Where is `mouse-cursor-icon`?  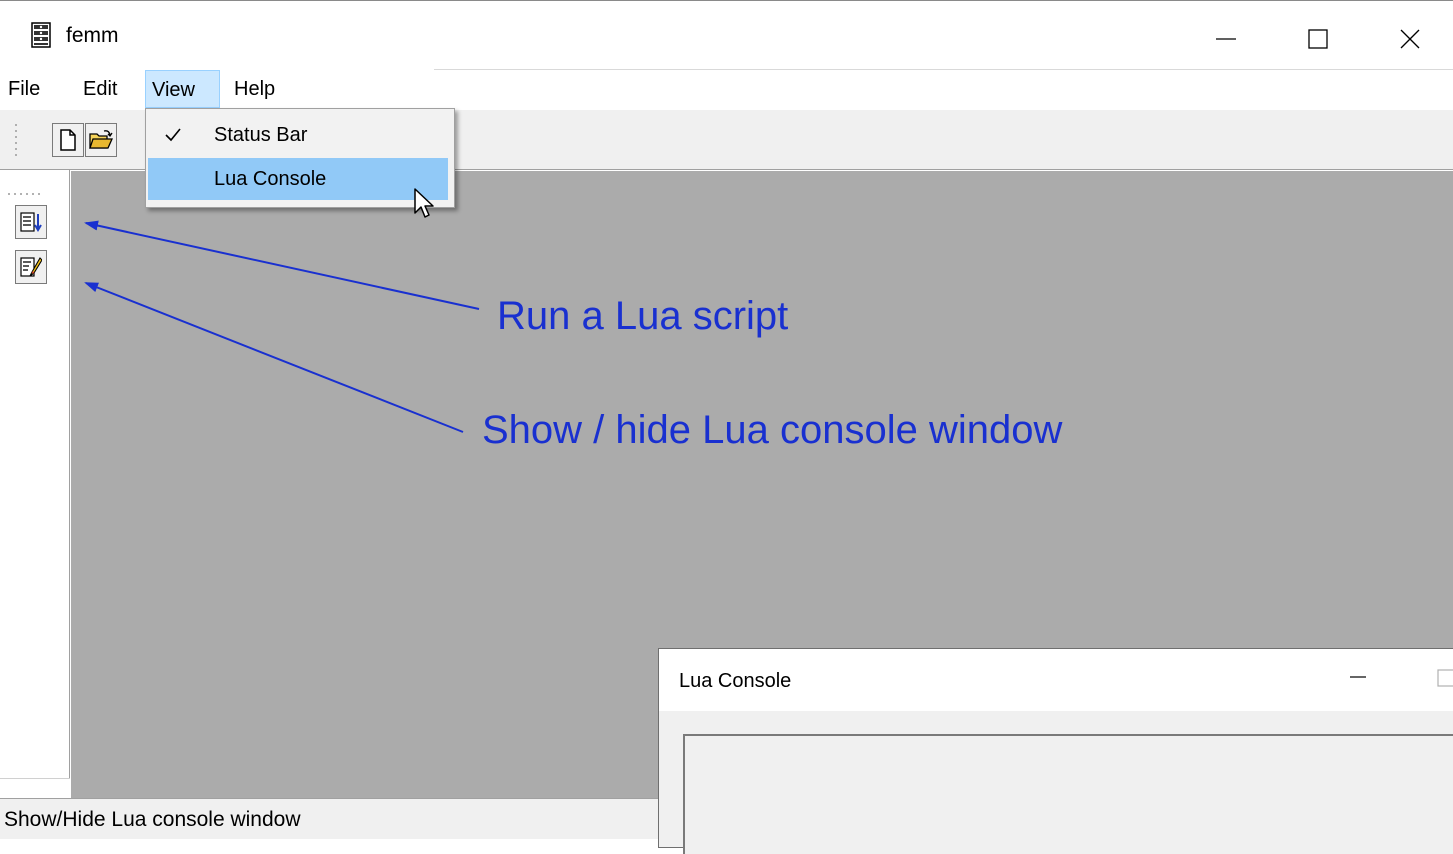 mouse-cursor-icon is located at coordinates (426, 205).